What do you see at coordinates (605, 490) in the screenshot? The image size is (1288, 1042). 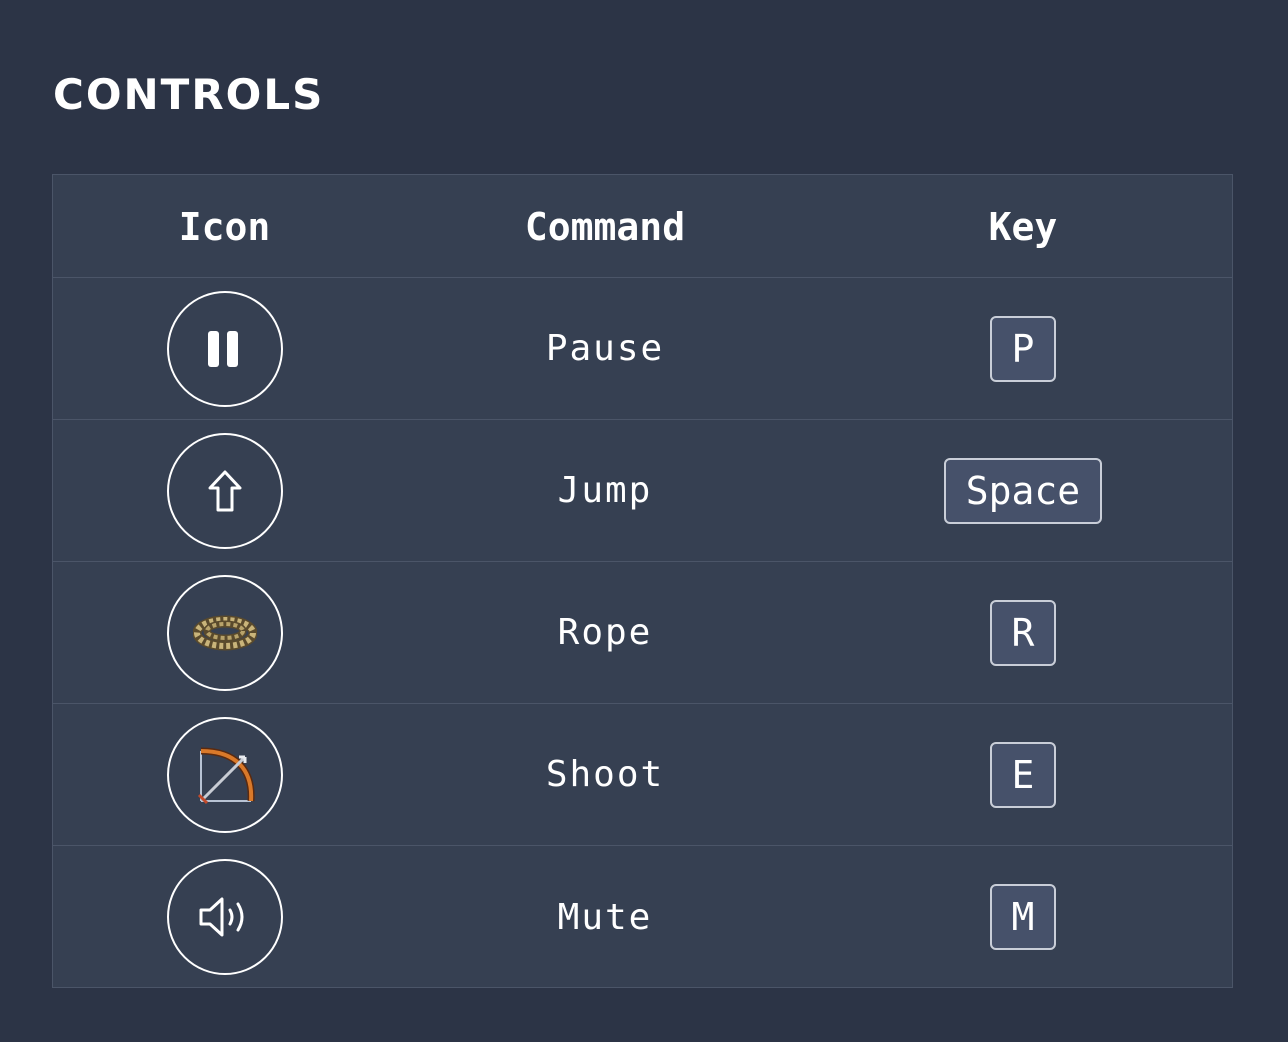 I see `command-label: Jump` at bounding box center [605, 490].